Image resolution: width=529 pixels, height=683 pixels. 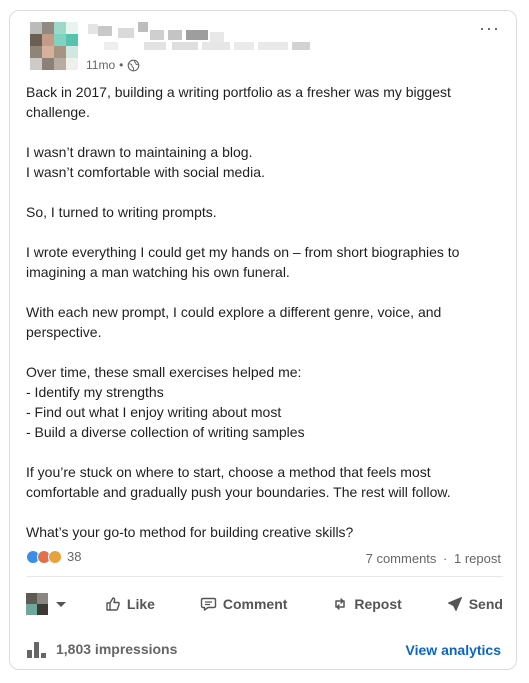 I want to click on repost-count: 1 repost, so click(x=477, y=558).